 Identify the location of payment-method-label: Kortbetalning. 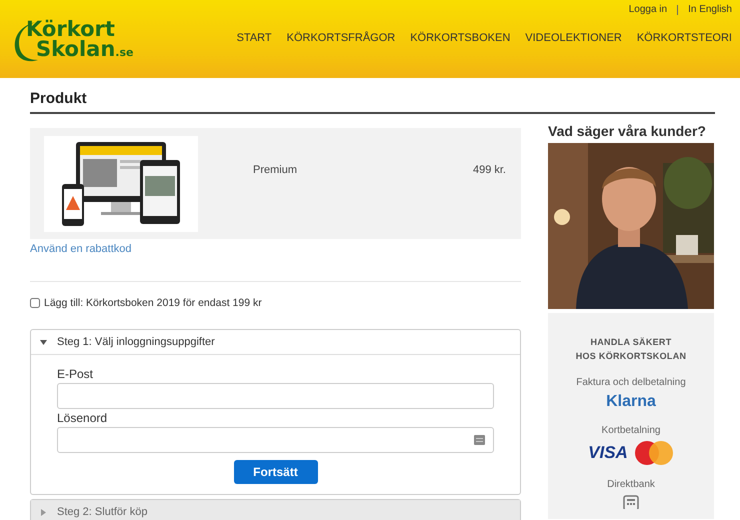
(631, 430).